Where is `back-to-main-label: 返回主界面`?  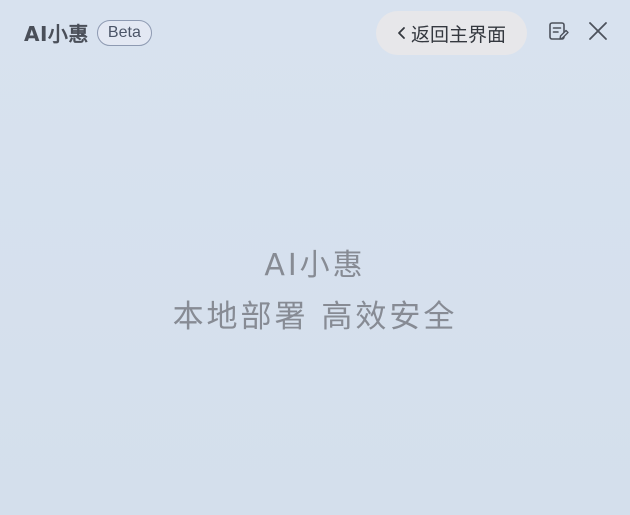
back-to-main-label: 返回主界面 is located at coordinates (458, 34).